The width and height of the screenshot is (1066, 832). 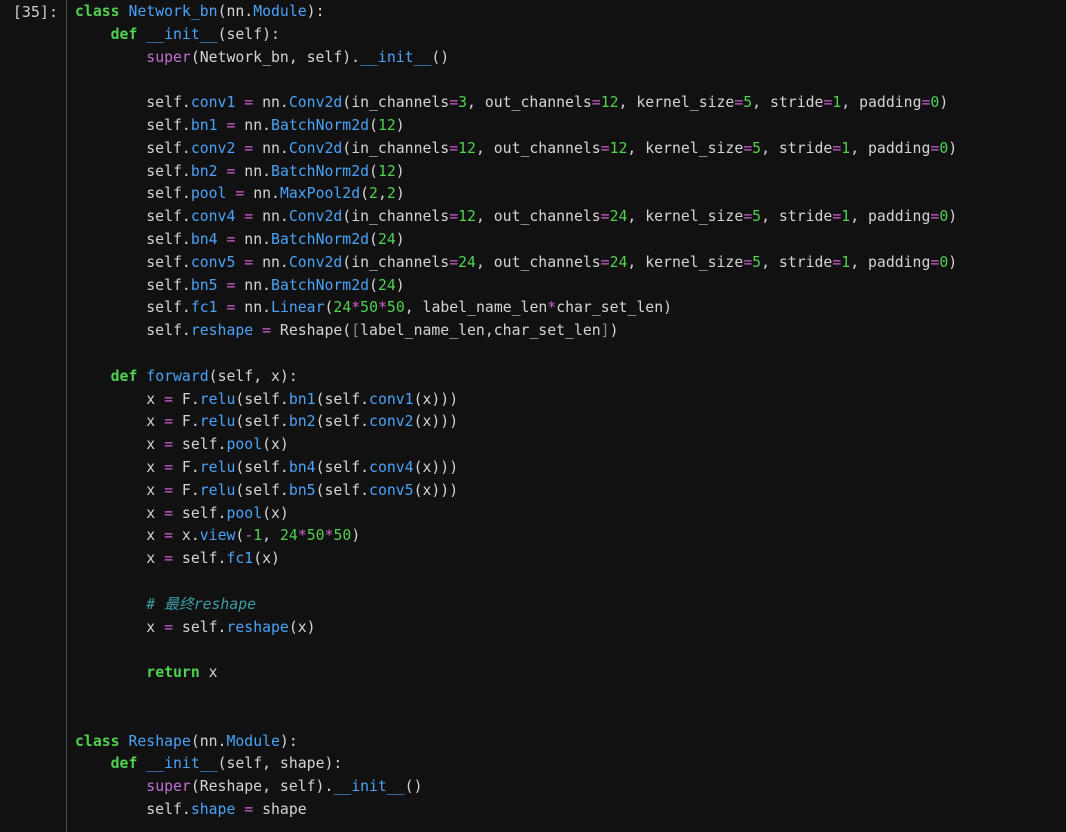 What do you see at coordinates (386, 125) in the screenshot?
I see `code-token-num: 12` at bounding box center [386, 125].